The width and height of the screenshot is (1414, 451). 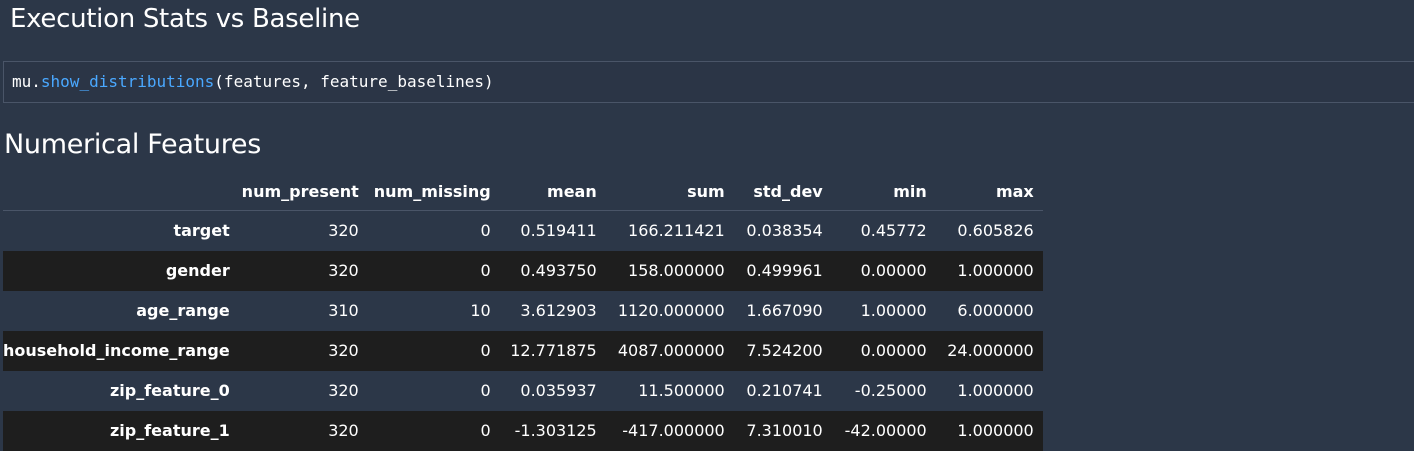 What do you see at coordinates (989, 191) in the screenshot?
I see `column-header-max: max` at bounding box center [989, 191].